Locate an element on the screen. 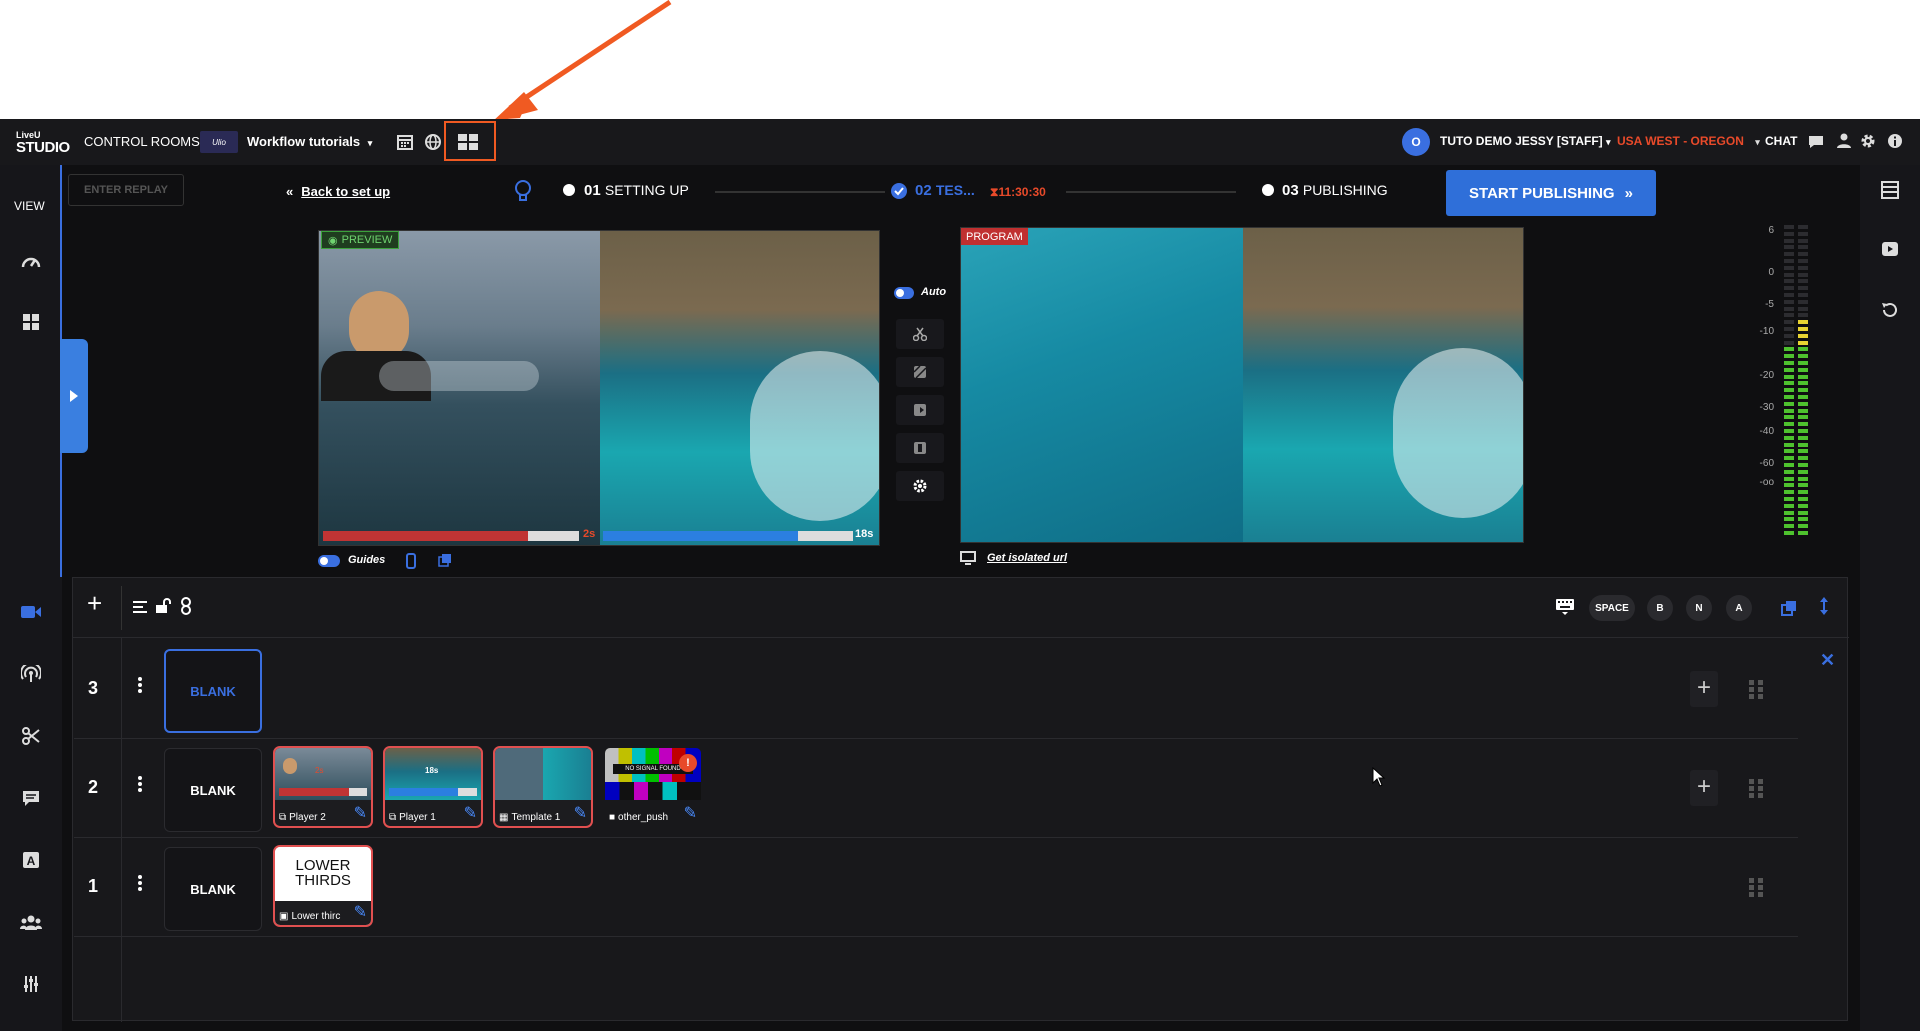 This screenshot has height=1031, width=1920. layout-icon is located at coordinates (31, 322).